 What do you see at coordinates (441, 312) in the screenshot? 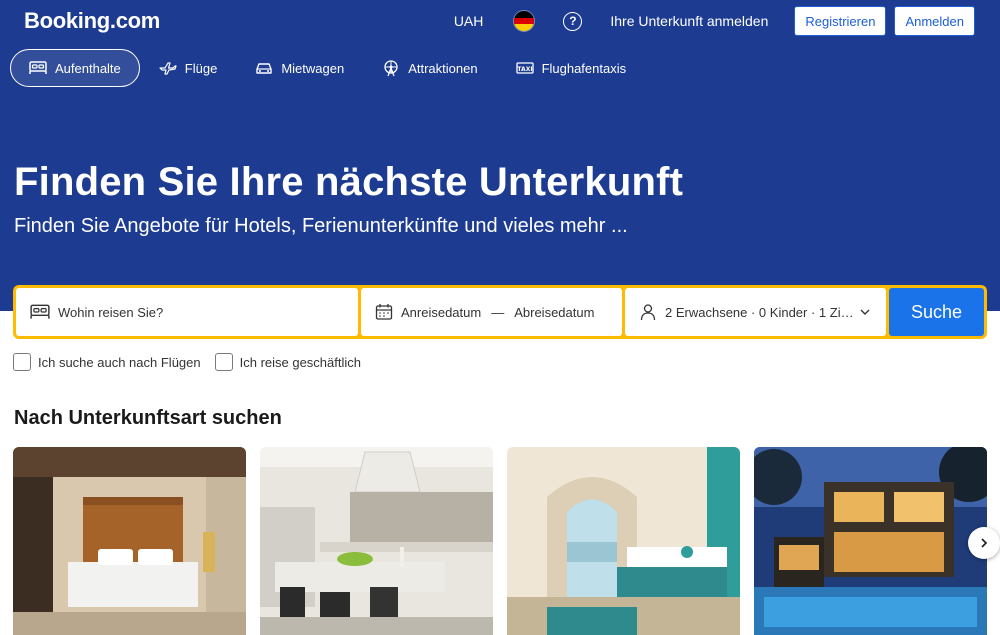
I see `checkin-date: Anreisedatum` at bounding box center [441, 312].